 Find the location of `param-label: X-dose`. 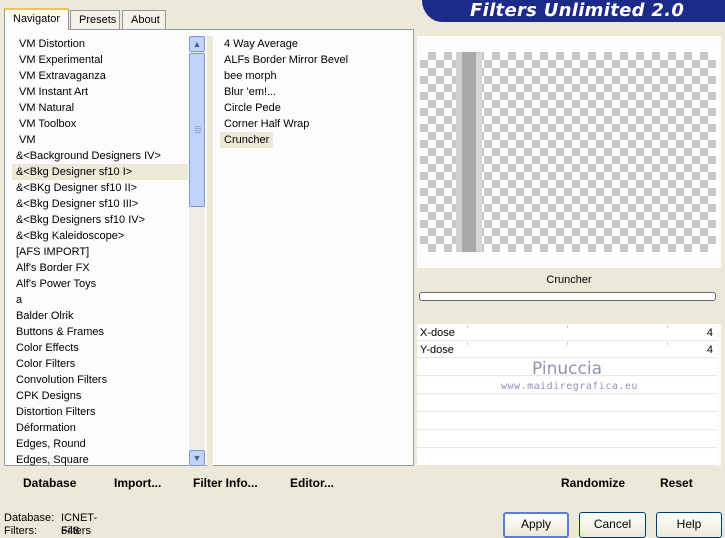

param-label: X-dose is located at coordinates (437, 333).